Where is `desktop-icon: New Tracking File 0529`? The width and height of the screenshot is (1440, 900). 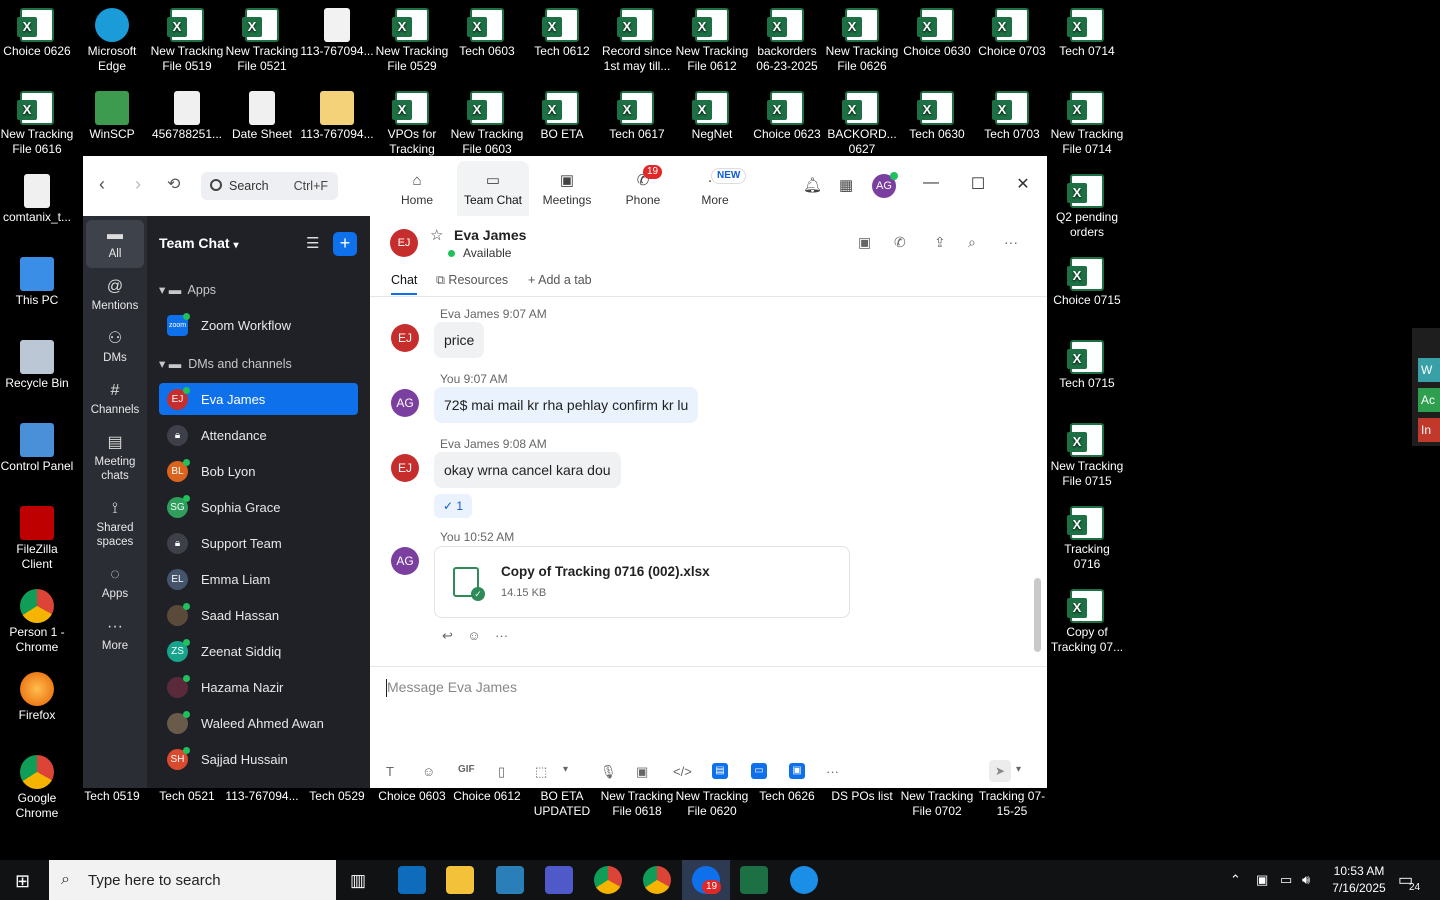 desktop-icon: New Tracking File 0529 is located at coordinates (412, 41).